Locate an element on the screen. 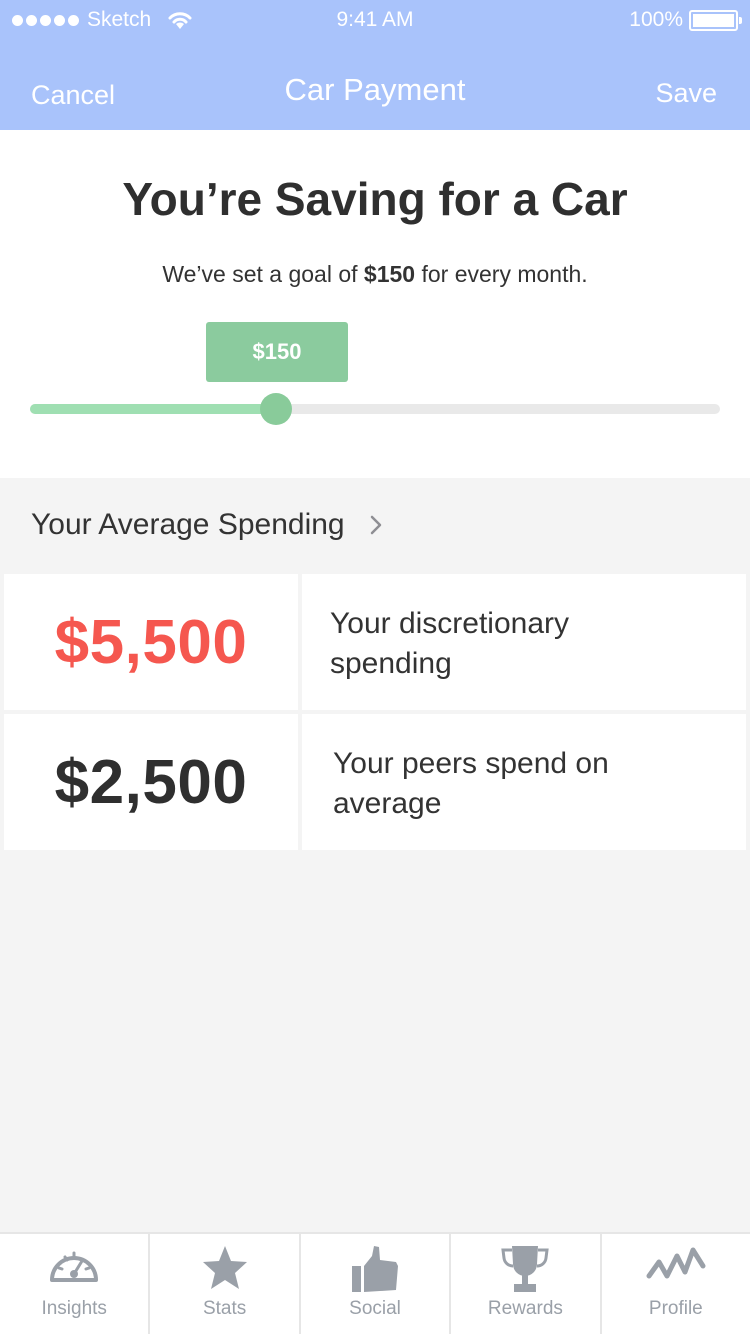  tab-social: Social is located at coordinates (376, 1284).